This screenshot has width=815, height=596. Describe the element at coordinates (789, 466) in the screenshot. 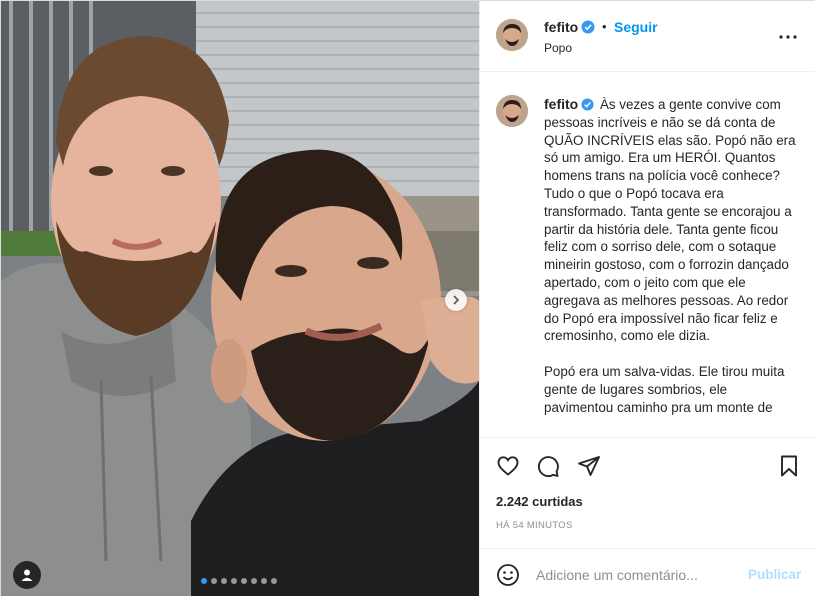

I see `bookmark-icon` at that location.